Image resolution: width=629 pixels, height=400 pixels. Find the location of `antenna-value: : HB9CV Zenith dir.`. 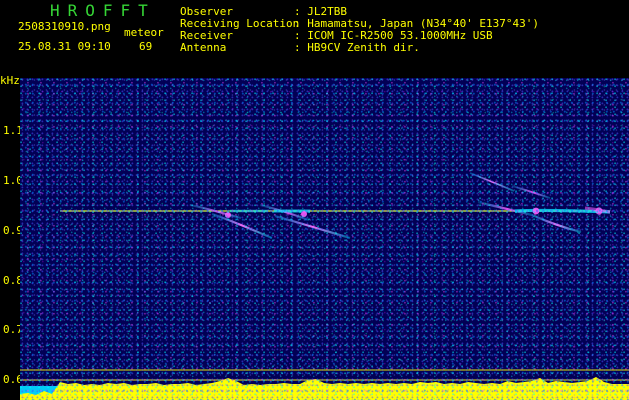

antenna-value: : HB9CV Zenith dir. is located at coordinates (357, 47).